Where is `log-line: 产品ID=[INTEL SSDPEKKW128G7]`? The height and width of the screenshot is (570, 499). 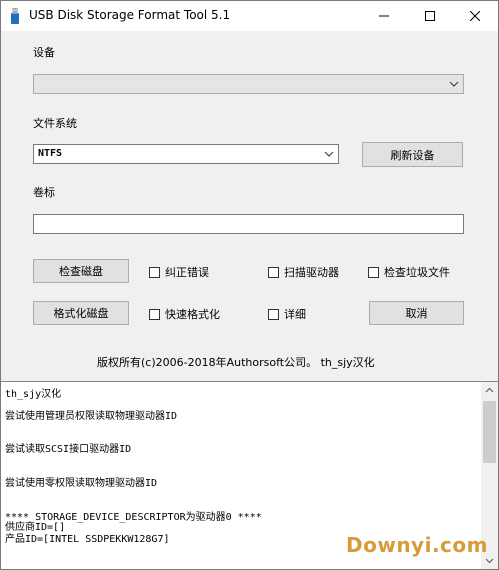
log-line: 产品ID=[INTEL SSDPEKKW128G7] is located at coordinates (87, 539).